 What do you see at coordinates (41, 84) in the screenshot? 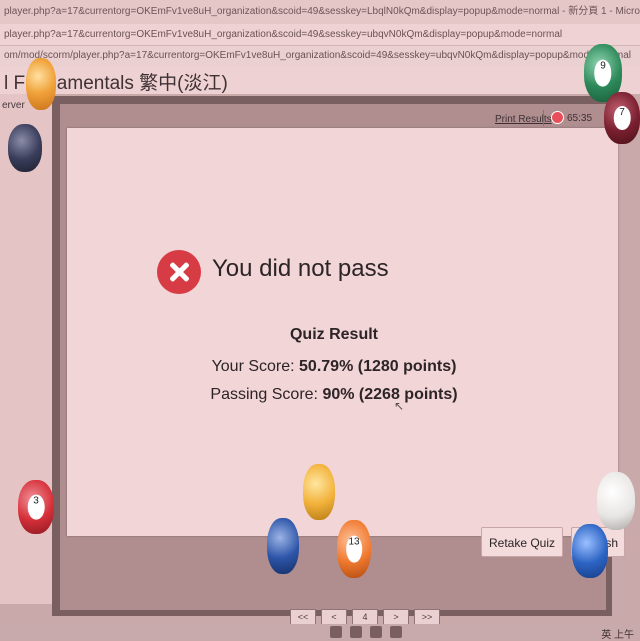
I see `billiard-ball-orange-icon` at bounding box center [41, 84].